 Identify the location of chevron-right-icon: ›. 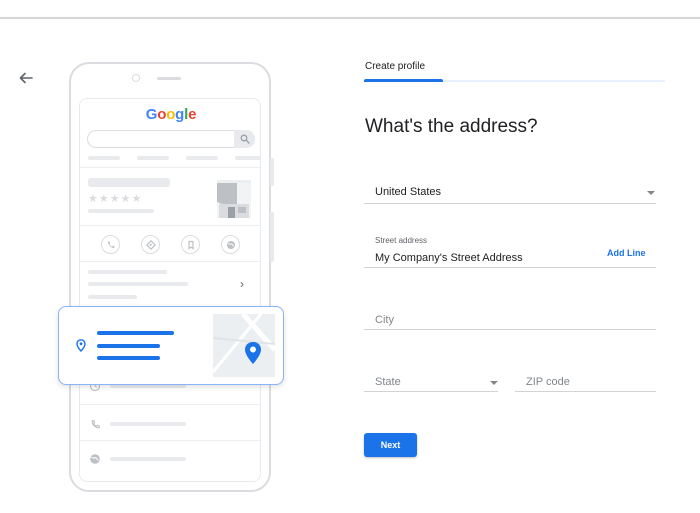
(242, 284).